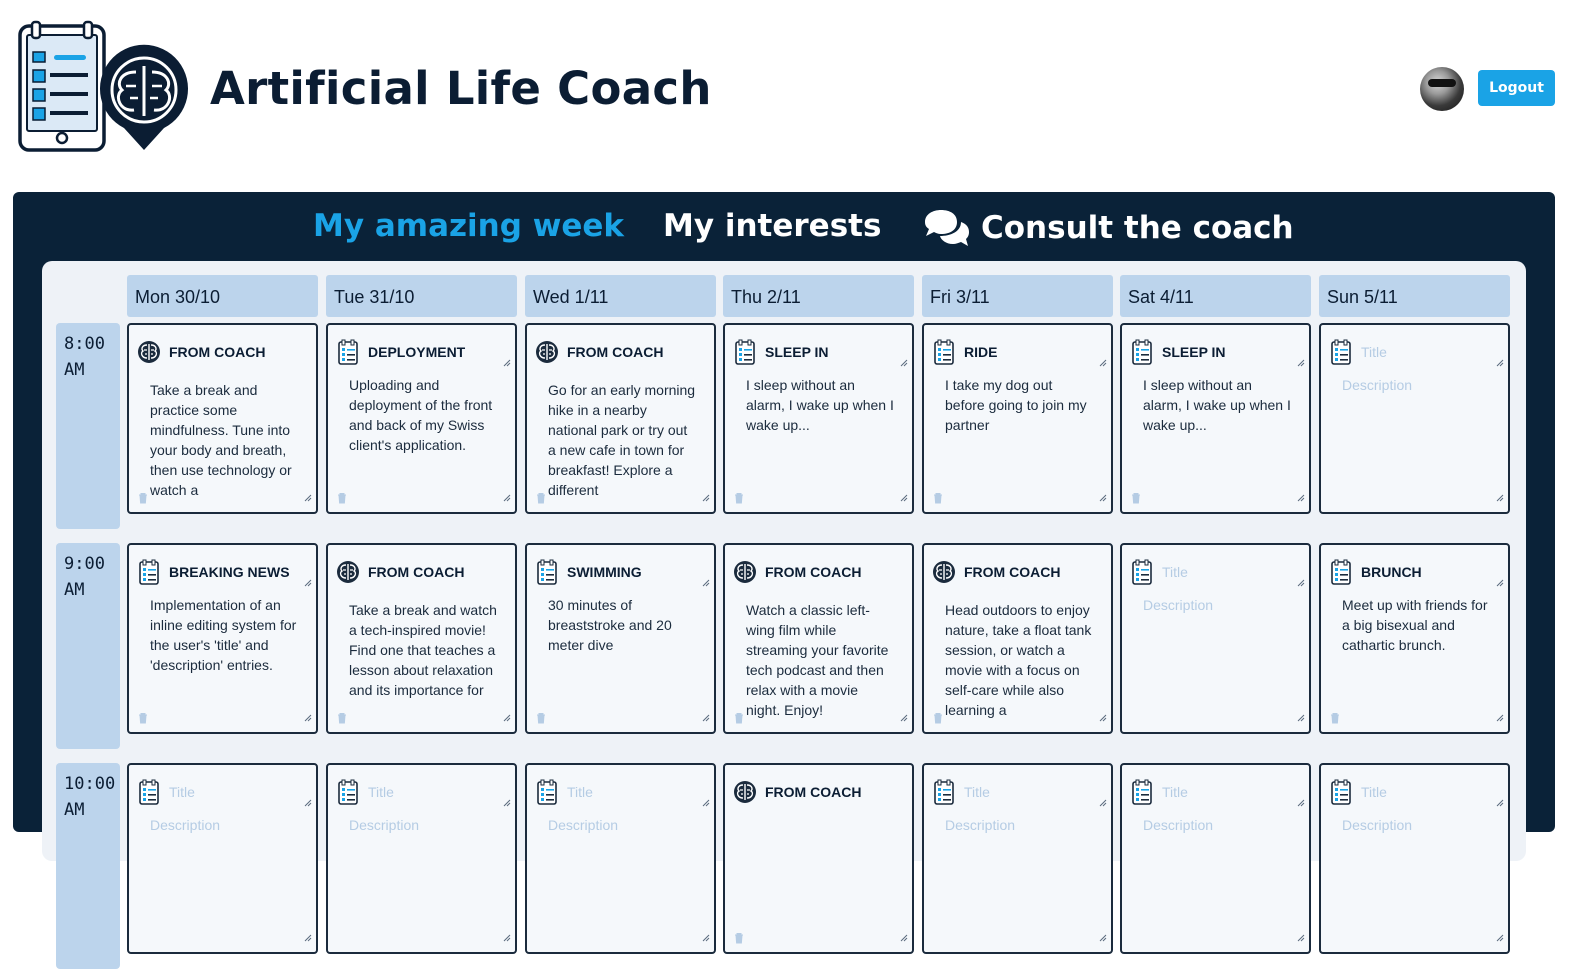  I want to click on tab-my-interests: My interests, so click(772, 226).